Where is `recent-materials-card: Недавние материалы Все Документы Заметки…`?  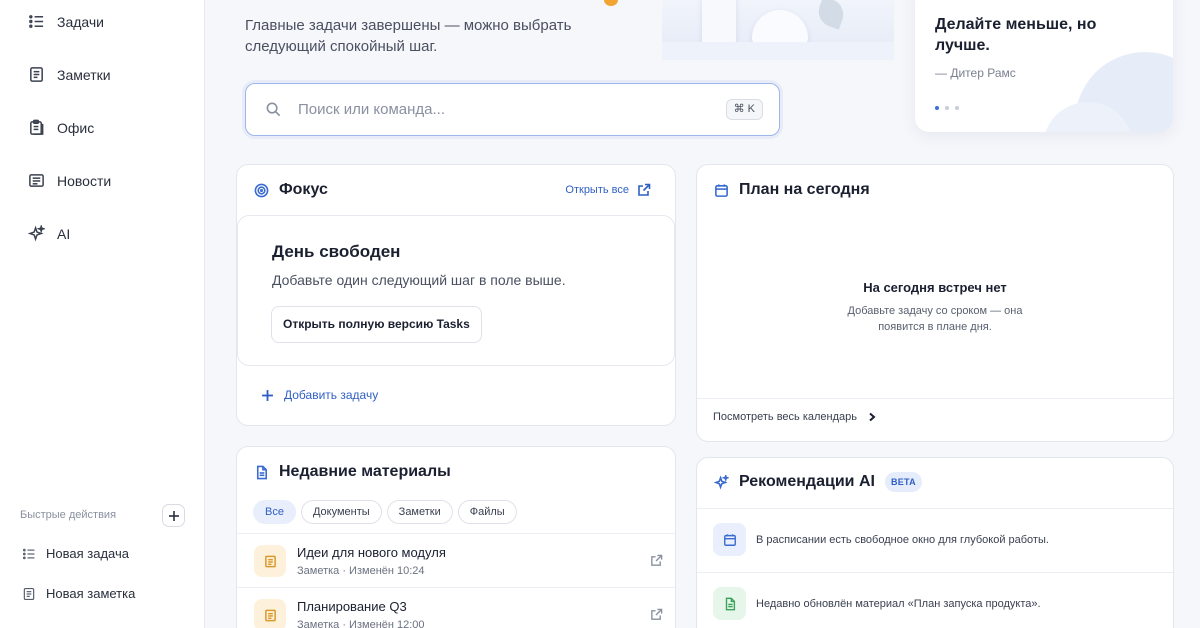 recent-materials-card: Недавние материалы Все Документы Заметки… is located at coordinates (456, 537).